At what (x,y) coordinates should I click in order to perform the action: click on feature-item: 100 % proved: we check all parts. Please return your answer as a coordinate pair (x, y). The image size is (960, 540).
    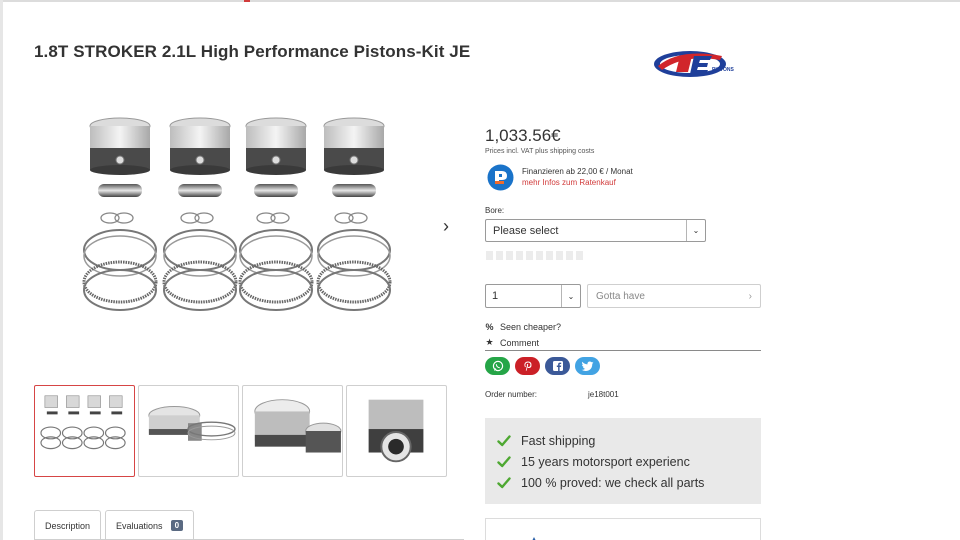
    Looking at the image, I should click on (629, 482).